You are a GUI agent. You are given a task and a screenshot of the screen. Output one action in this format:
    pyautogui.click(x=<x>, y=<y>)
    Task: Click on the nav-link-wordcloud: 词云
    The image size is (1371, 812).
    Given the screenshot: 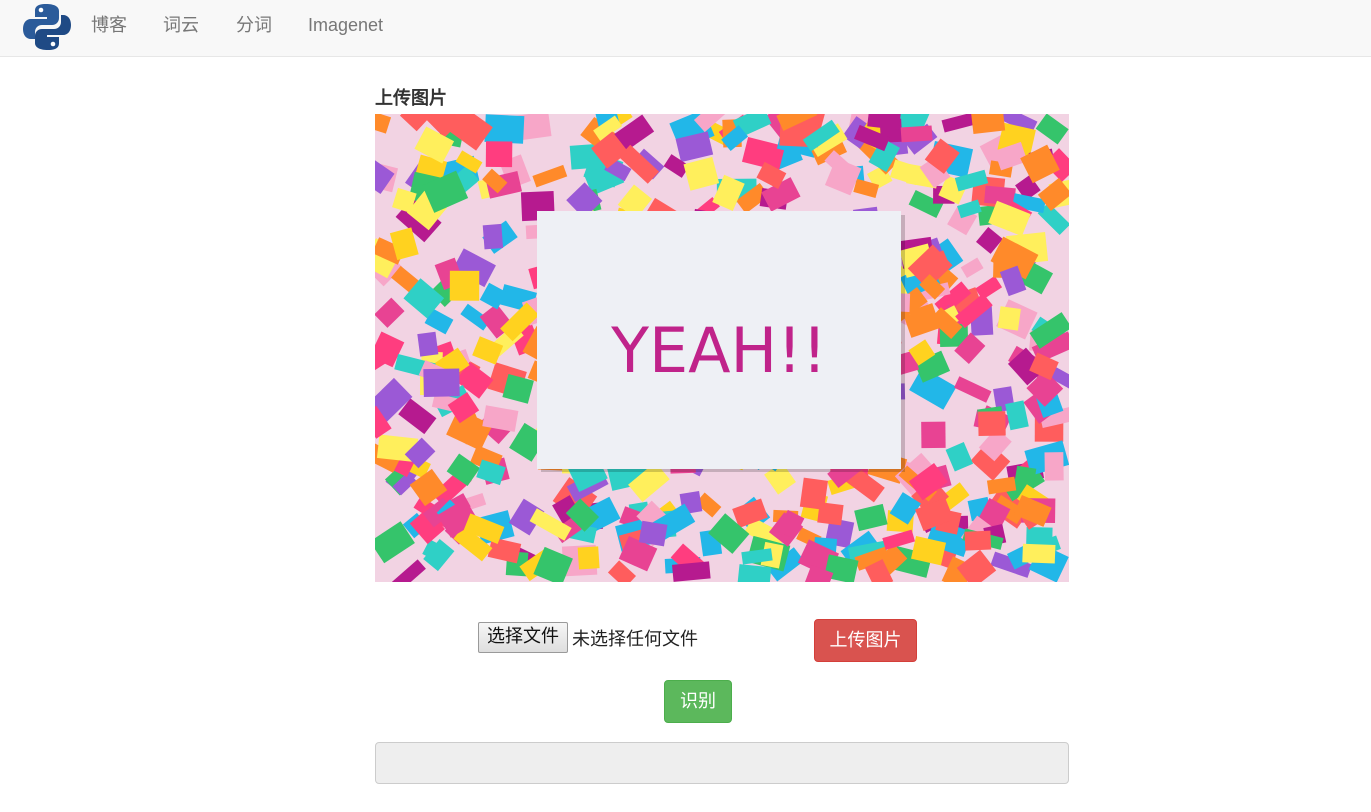 What is the action you would take?
    pyautogui.click(x=181, y=25)
    